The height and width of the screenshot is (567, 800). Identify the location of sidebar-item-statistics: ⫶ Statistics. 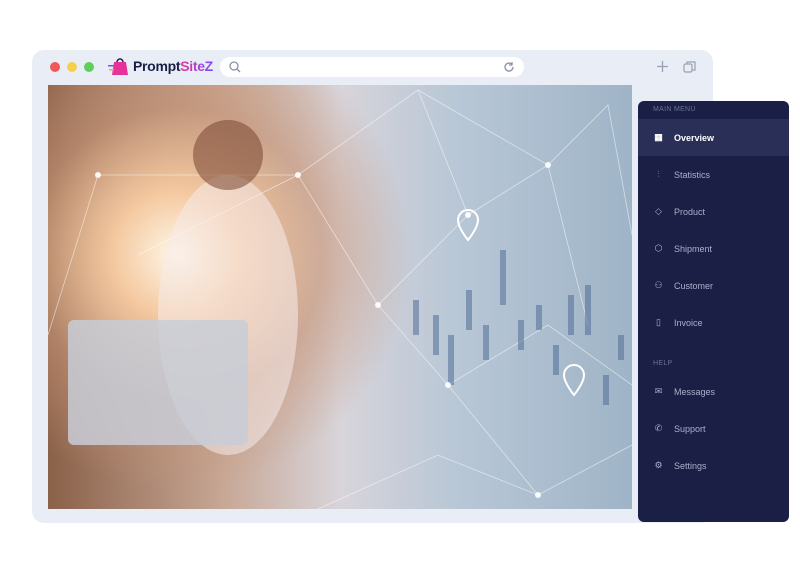
(713, 174).